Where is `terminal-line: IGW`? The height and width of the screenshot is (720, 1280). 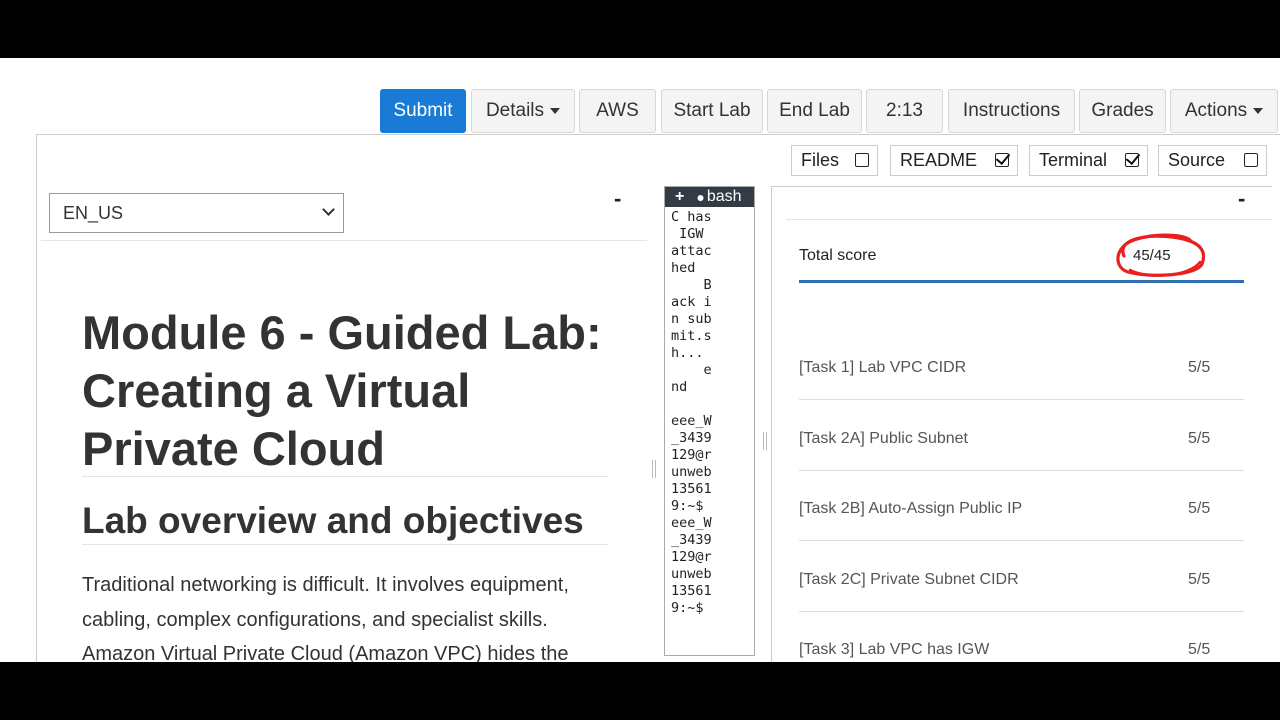
terminal-line: IGW is located at coordinates (687, 234).